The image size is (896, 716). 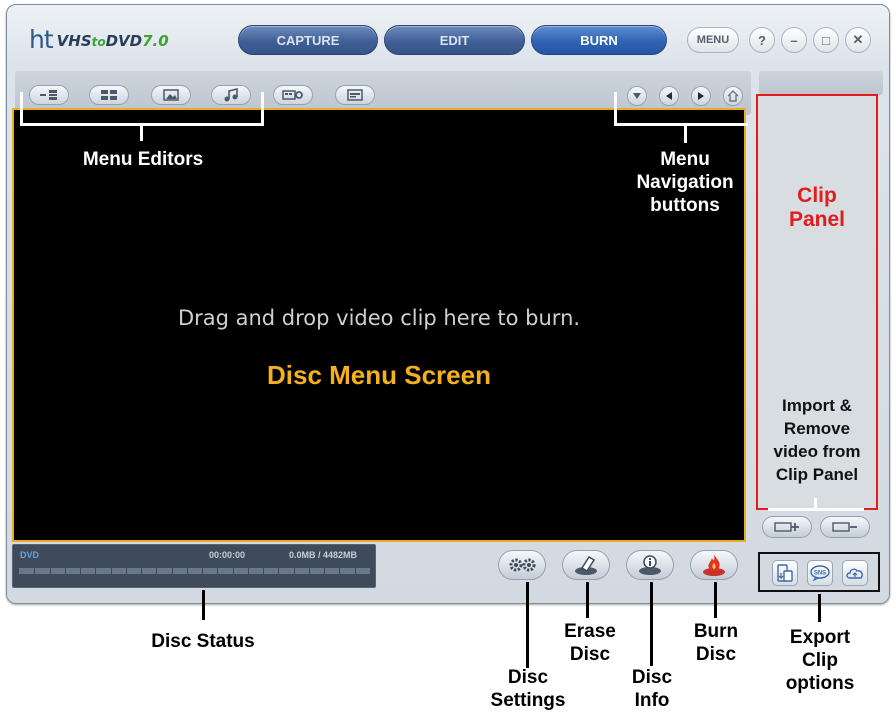 I want to click on cloud-upload-button, so click(x=855, y=573).